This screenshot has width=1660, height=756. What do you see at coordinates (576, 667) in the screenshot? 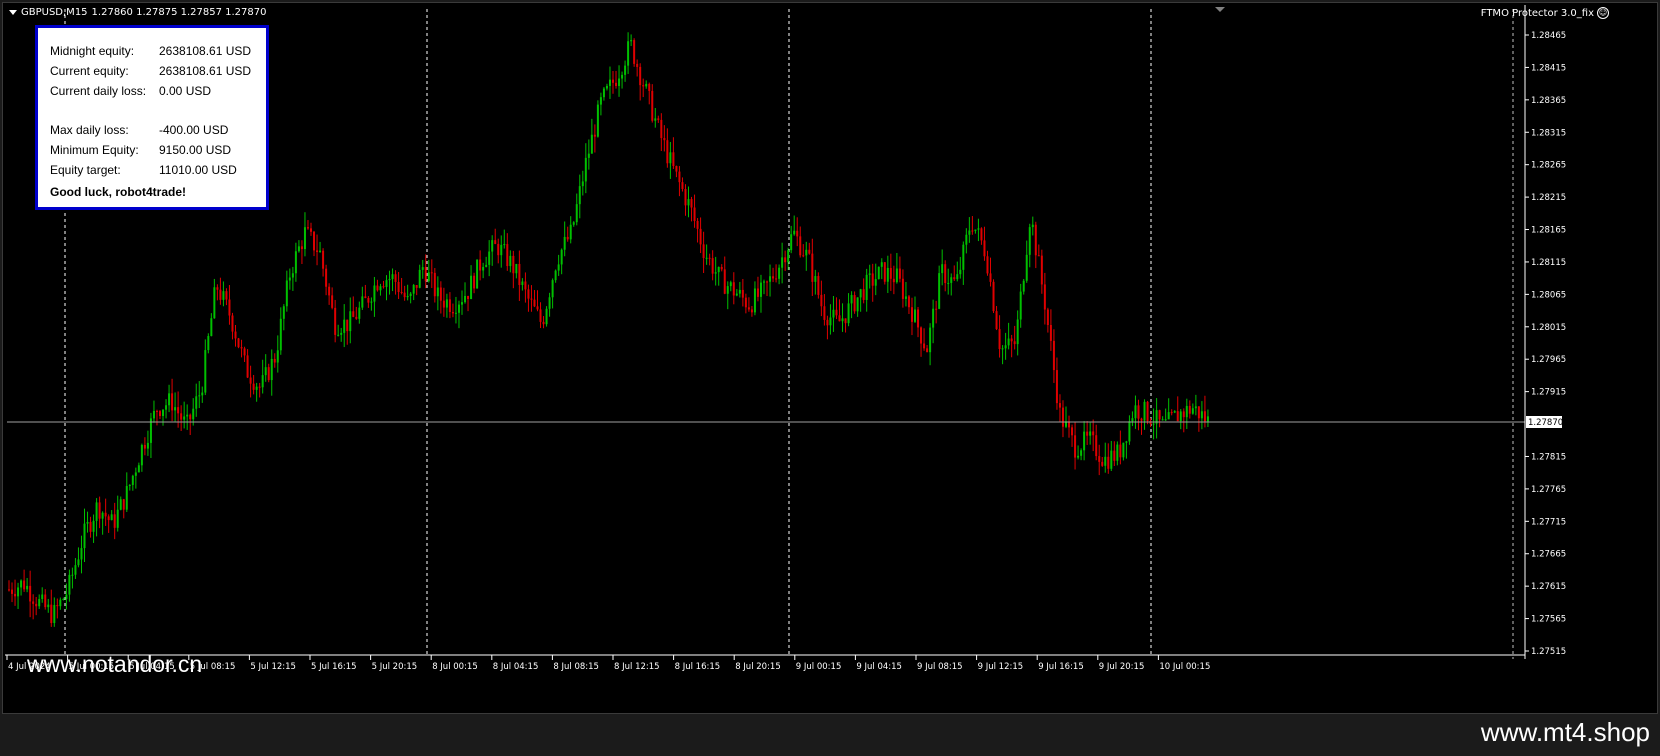
I see `time-tick-label: 8 Jul 08:15` at bounding box center [576, 667].